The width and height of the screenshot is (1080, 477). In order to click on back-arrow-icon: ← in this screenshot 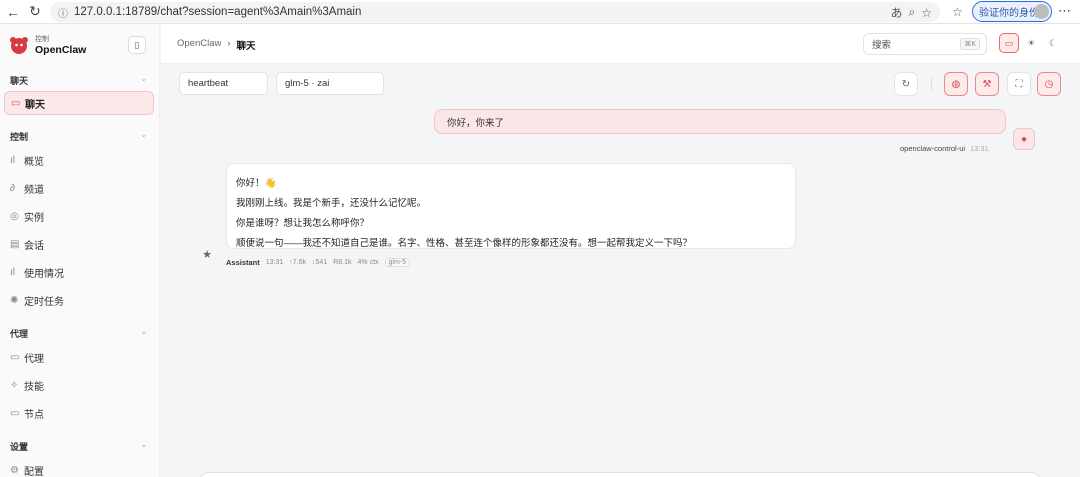, I will do `click(13, 12)`.